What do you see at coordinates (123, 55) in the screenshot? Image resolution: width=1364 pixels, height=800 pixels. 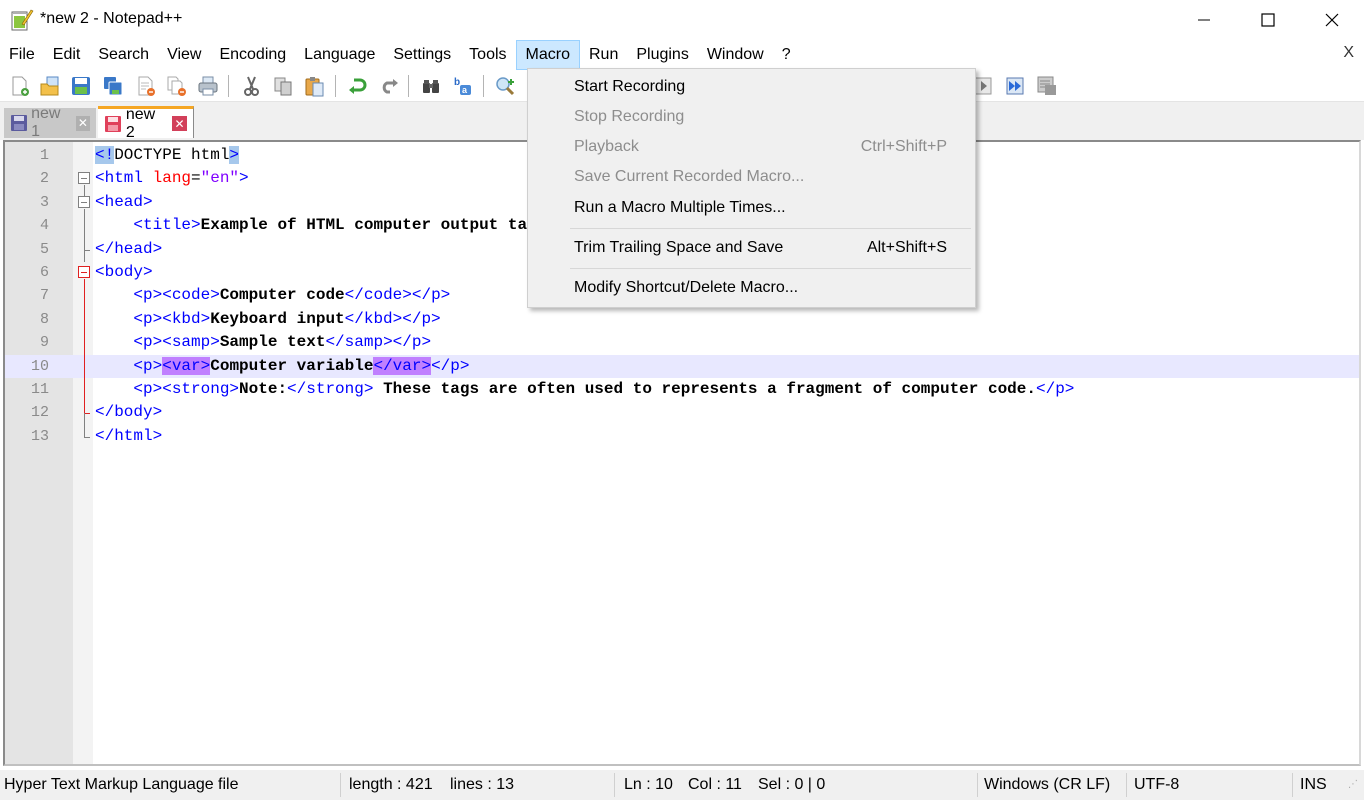 I see `menu-search: Search` at bounding box center [123, 55].